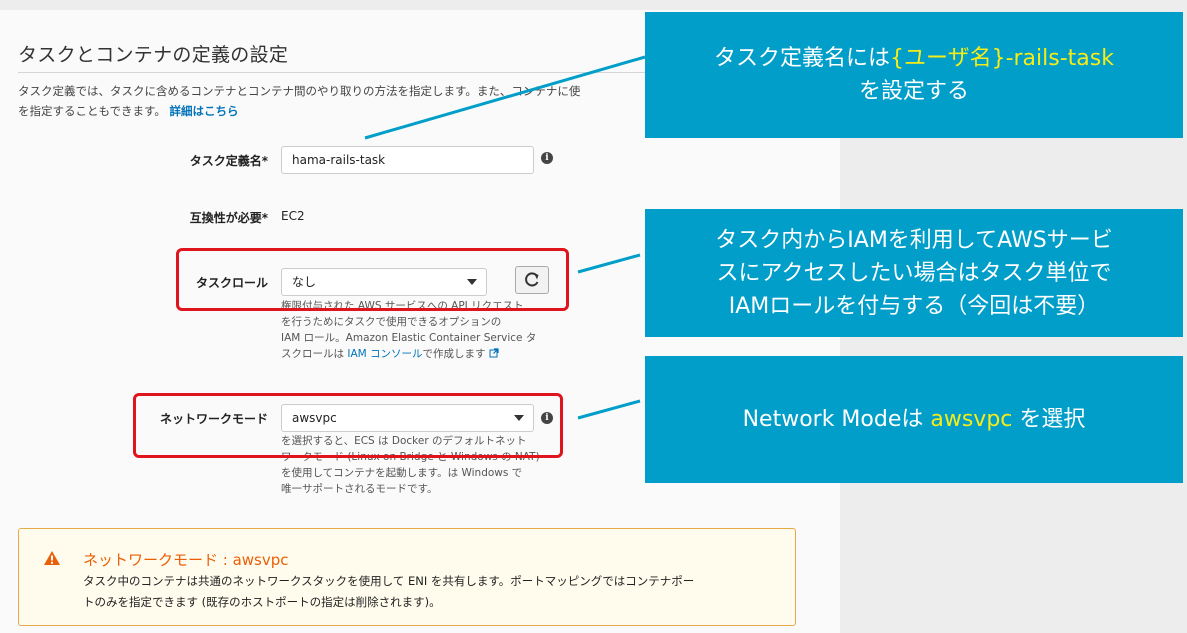 The image size is (1187, 633). I want to click on connector-line-task-role, so click(609, 263).